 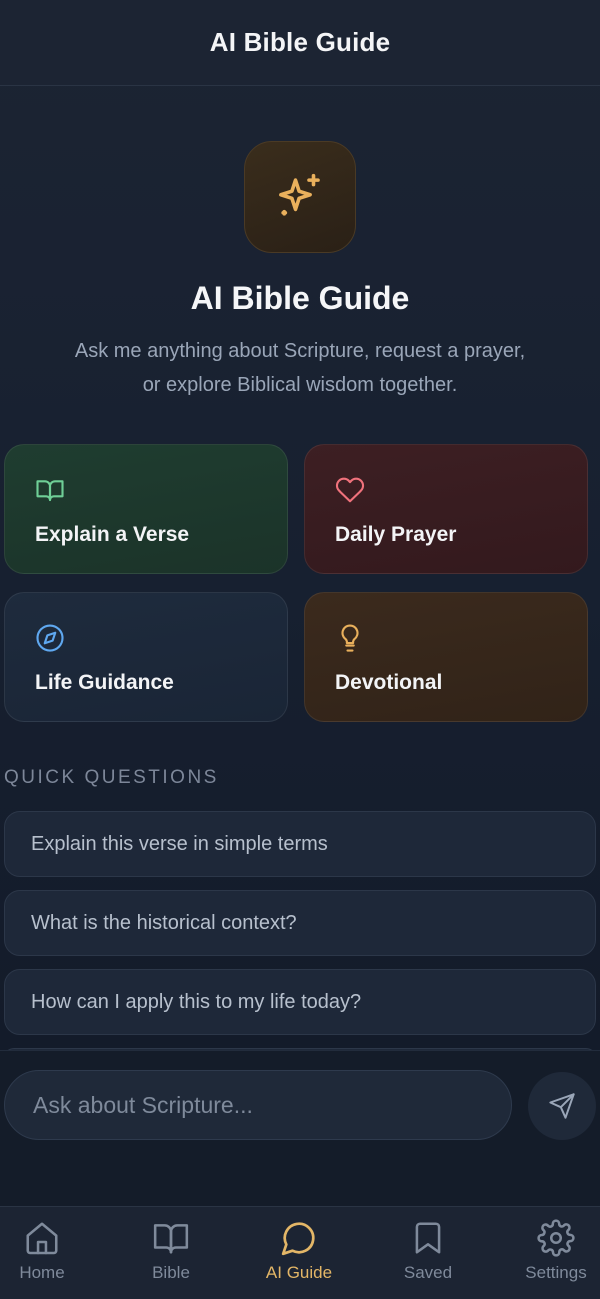 I want to click on book-open-icon, so click(x=50, y=491).